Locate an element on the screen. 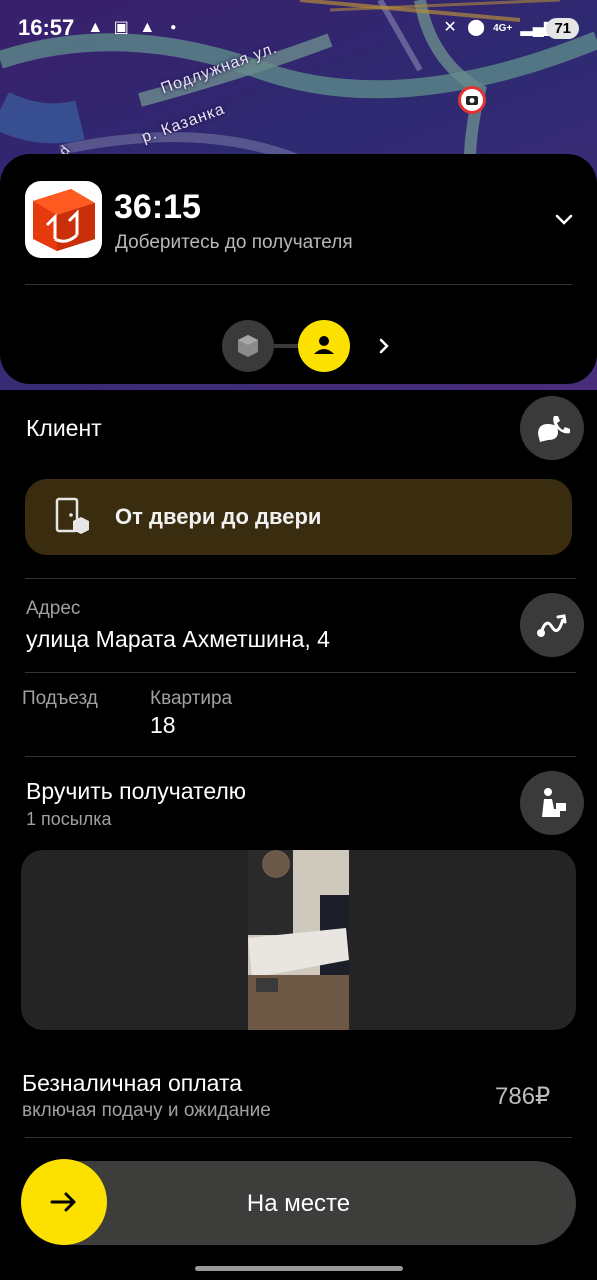 The image size is (597, 1280). route-stepper is located at coordinates (322, 346).